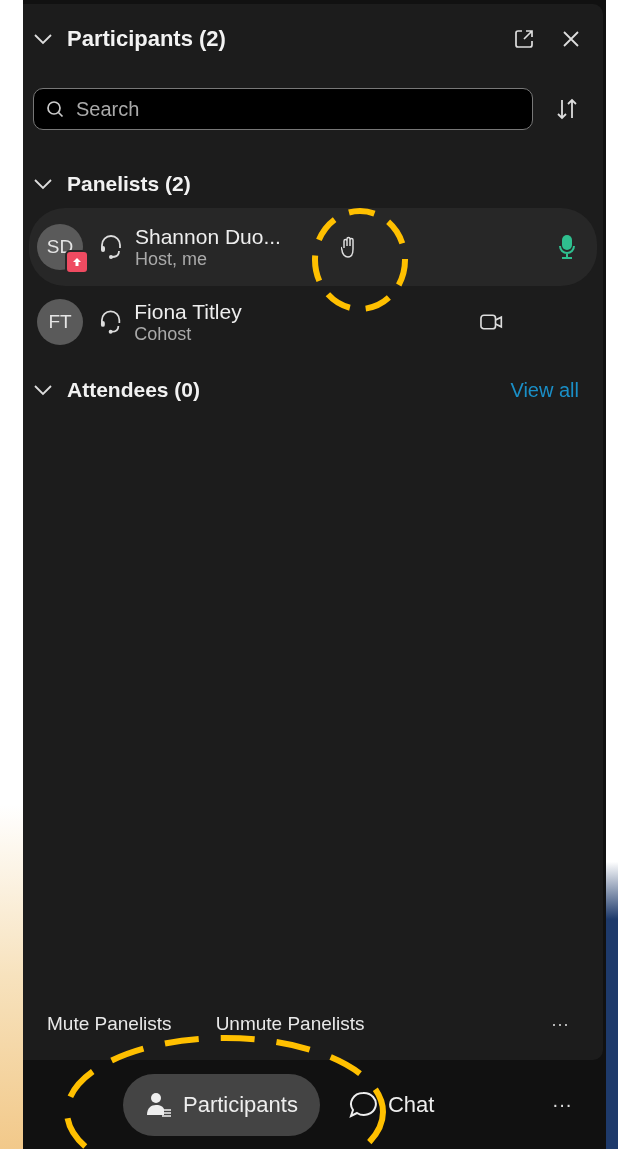 The image size is (618, 1149). Describe the element at coordinates (391, 1104) in the screenshot. I see `footer-tab: Chat` at that location.